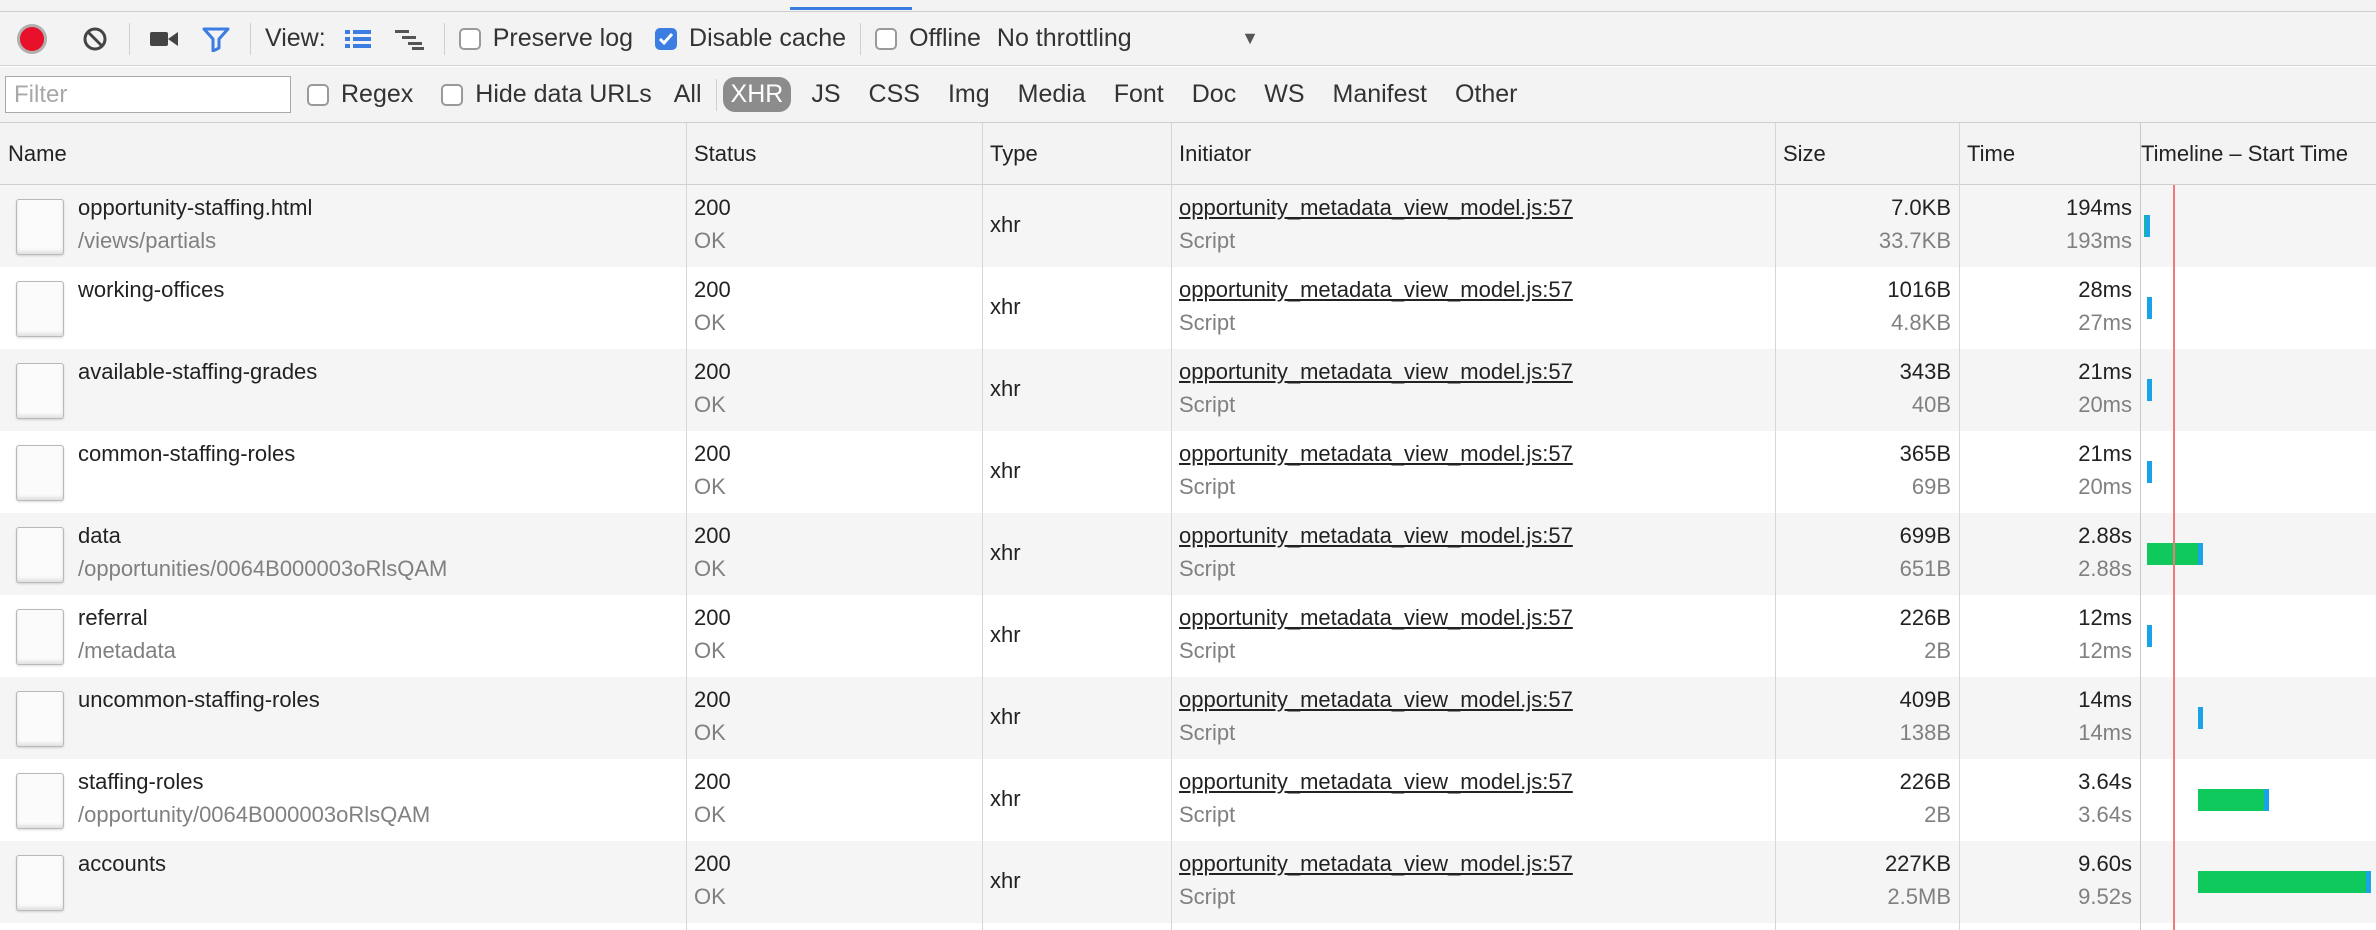 Image resolution: width=2376 pixels, height=930 pixels. What do you see at coordinates (197, 372) in the screenshot?
I see `request-name: available-staffing-grades` at bounding box center [197, 372].